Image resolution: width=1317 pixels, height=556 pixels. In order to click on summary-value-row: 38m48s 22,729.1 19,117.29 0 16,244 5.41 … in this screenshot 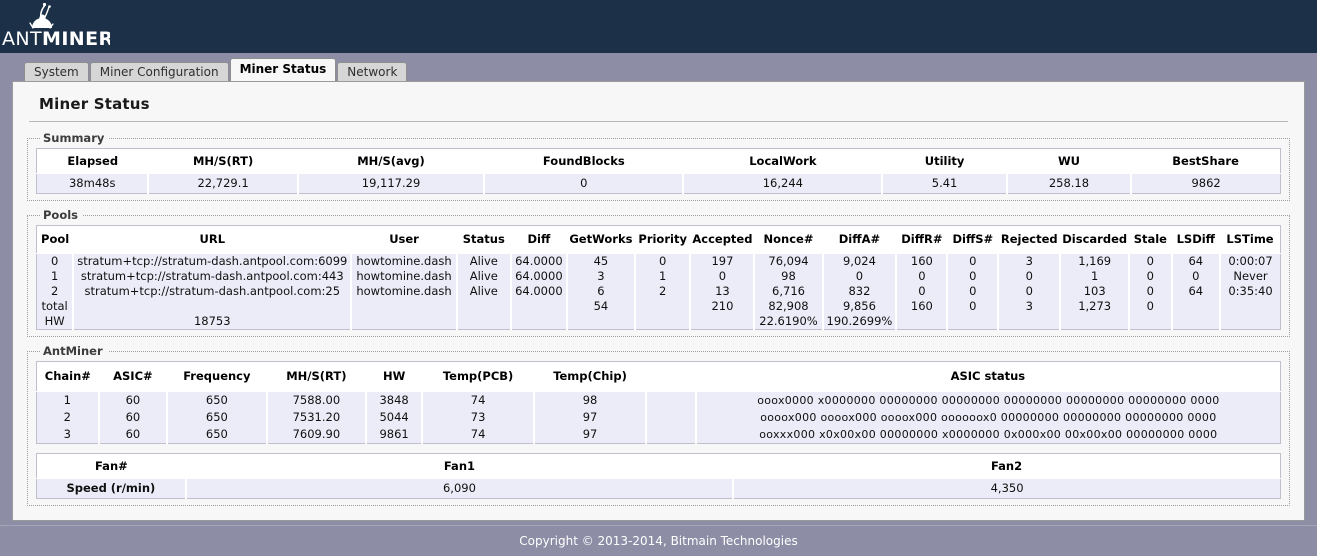, I will do `click(658, 183)`.